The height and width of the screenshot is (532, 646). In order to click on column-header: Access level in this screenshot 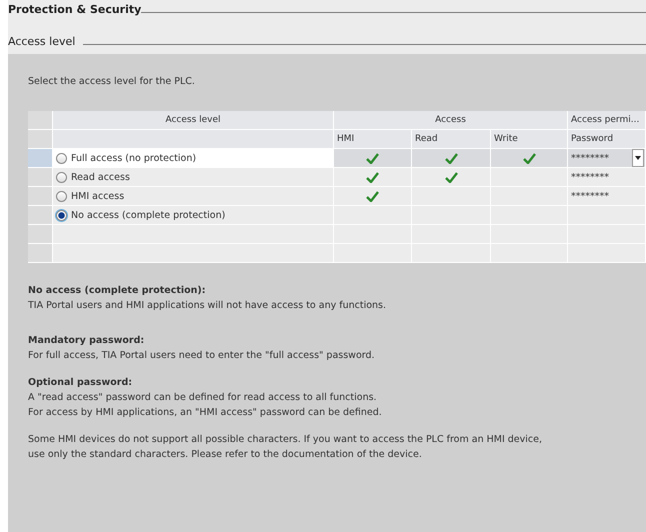, I will do `click(193, 120)`.